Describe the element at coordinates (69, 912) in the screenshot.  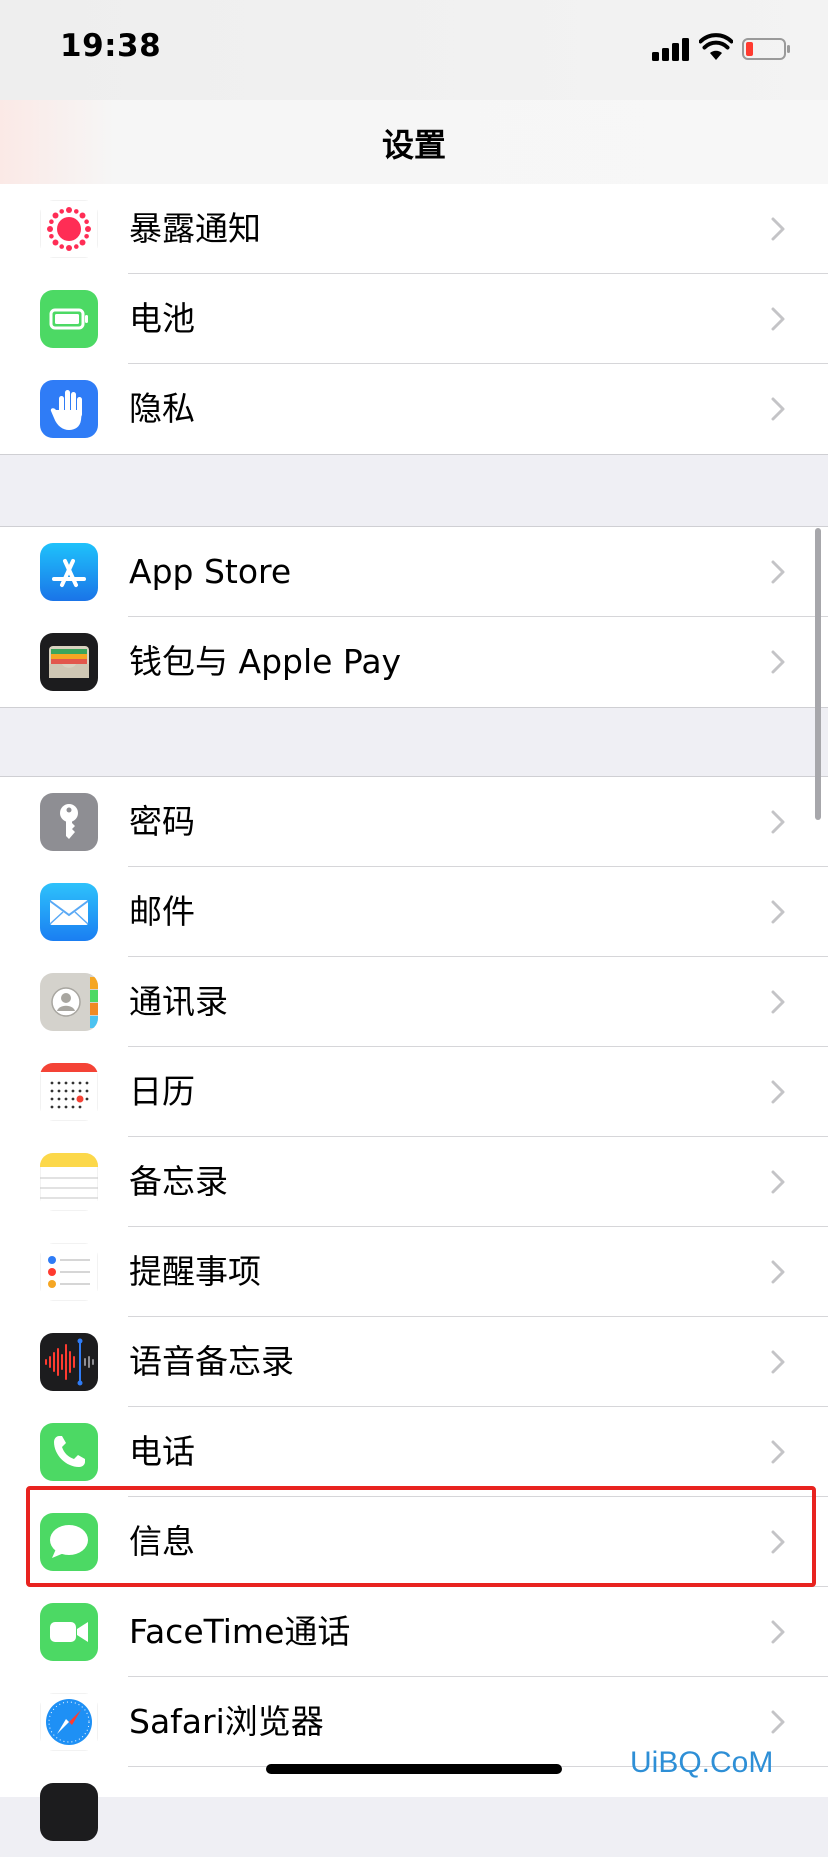
I see `mail-icon` at that location.